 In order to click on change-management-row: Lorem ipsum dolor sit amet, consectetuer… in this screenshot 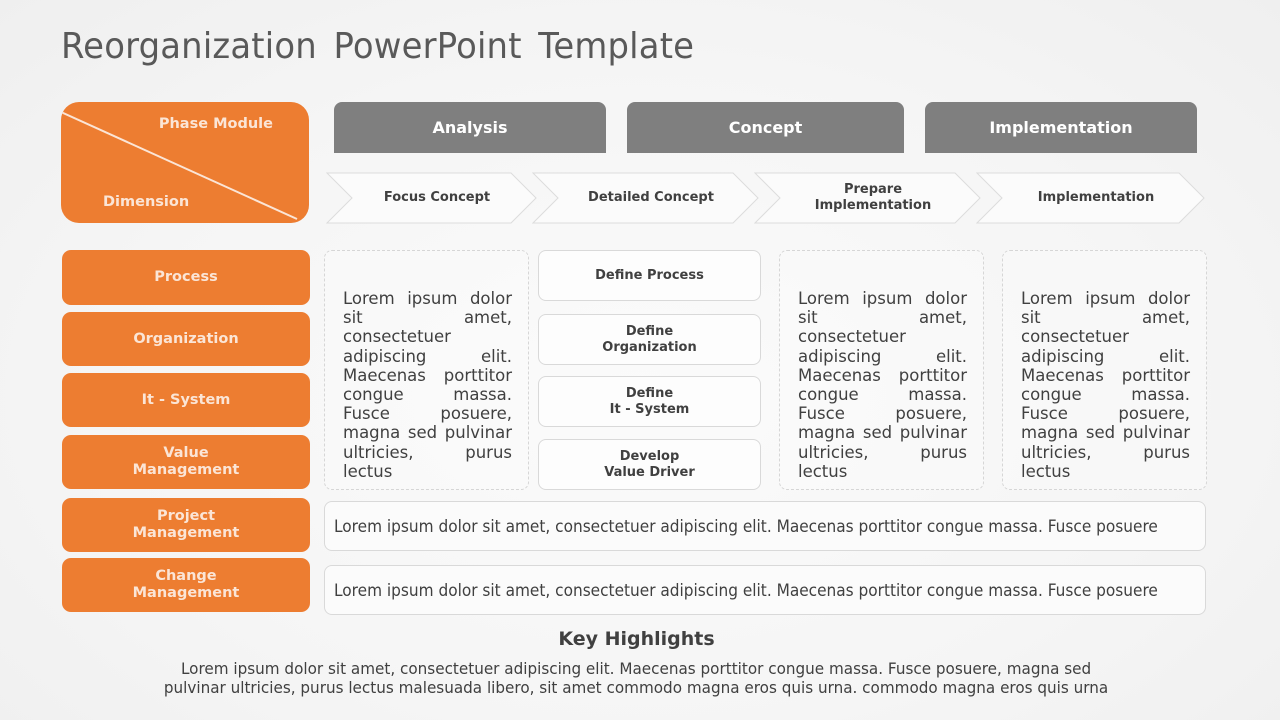, I will do `click(765, 590)`.